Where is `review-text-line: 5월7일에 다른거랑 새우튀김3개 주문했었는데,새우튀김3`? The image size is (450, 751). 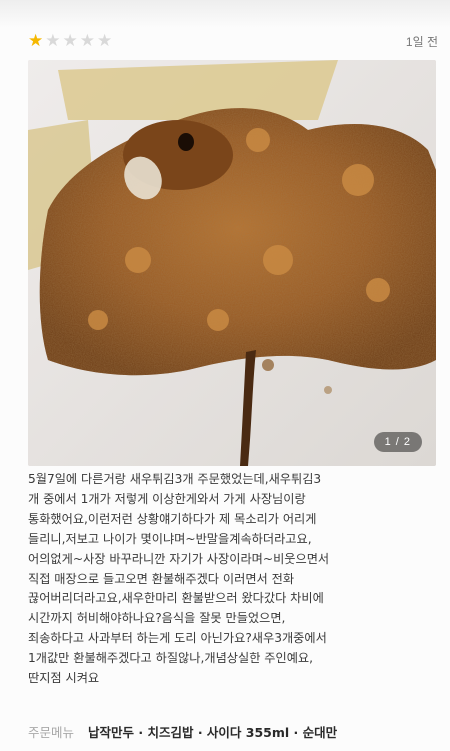 review-text-line: 5월7일에 다른거랑 새우튀김3개 주문했었는데,새우튀김3 is located at coordinates (175, 479).